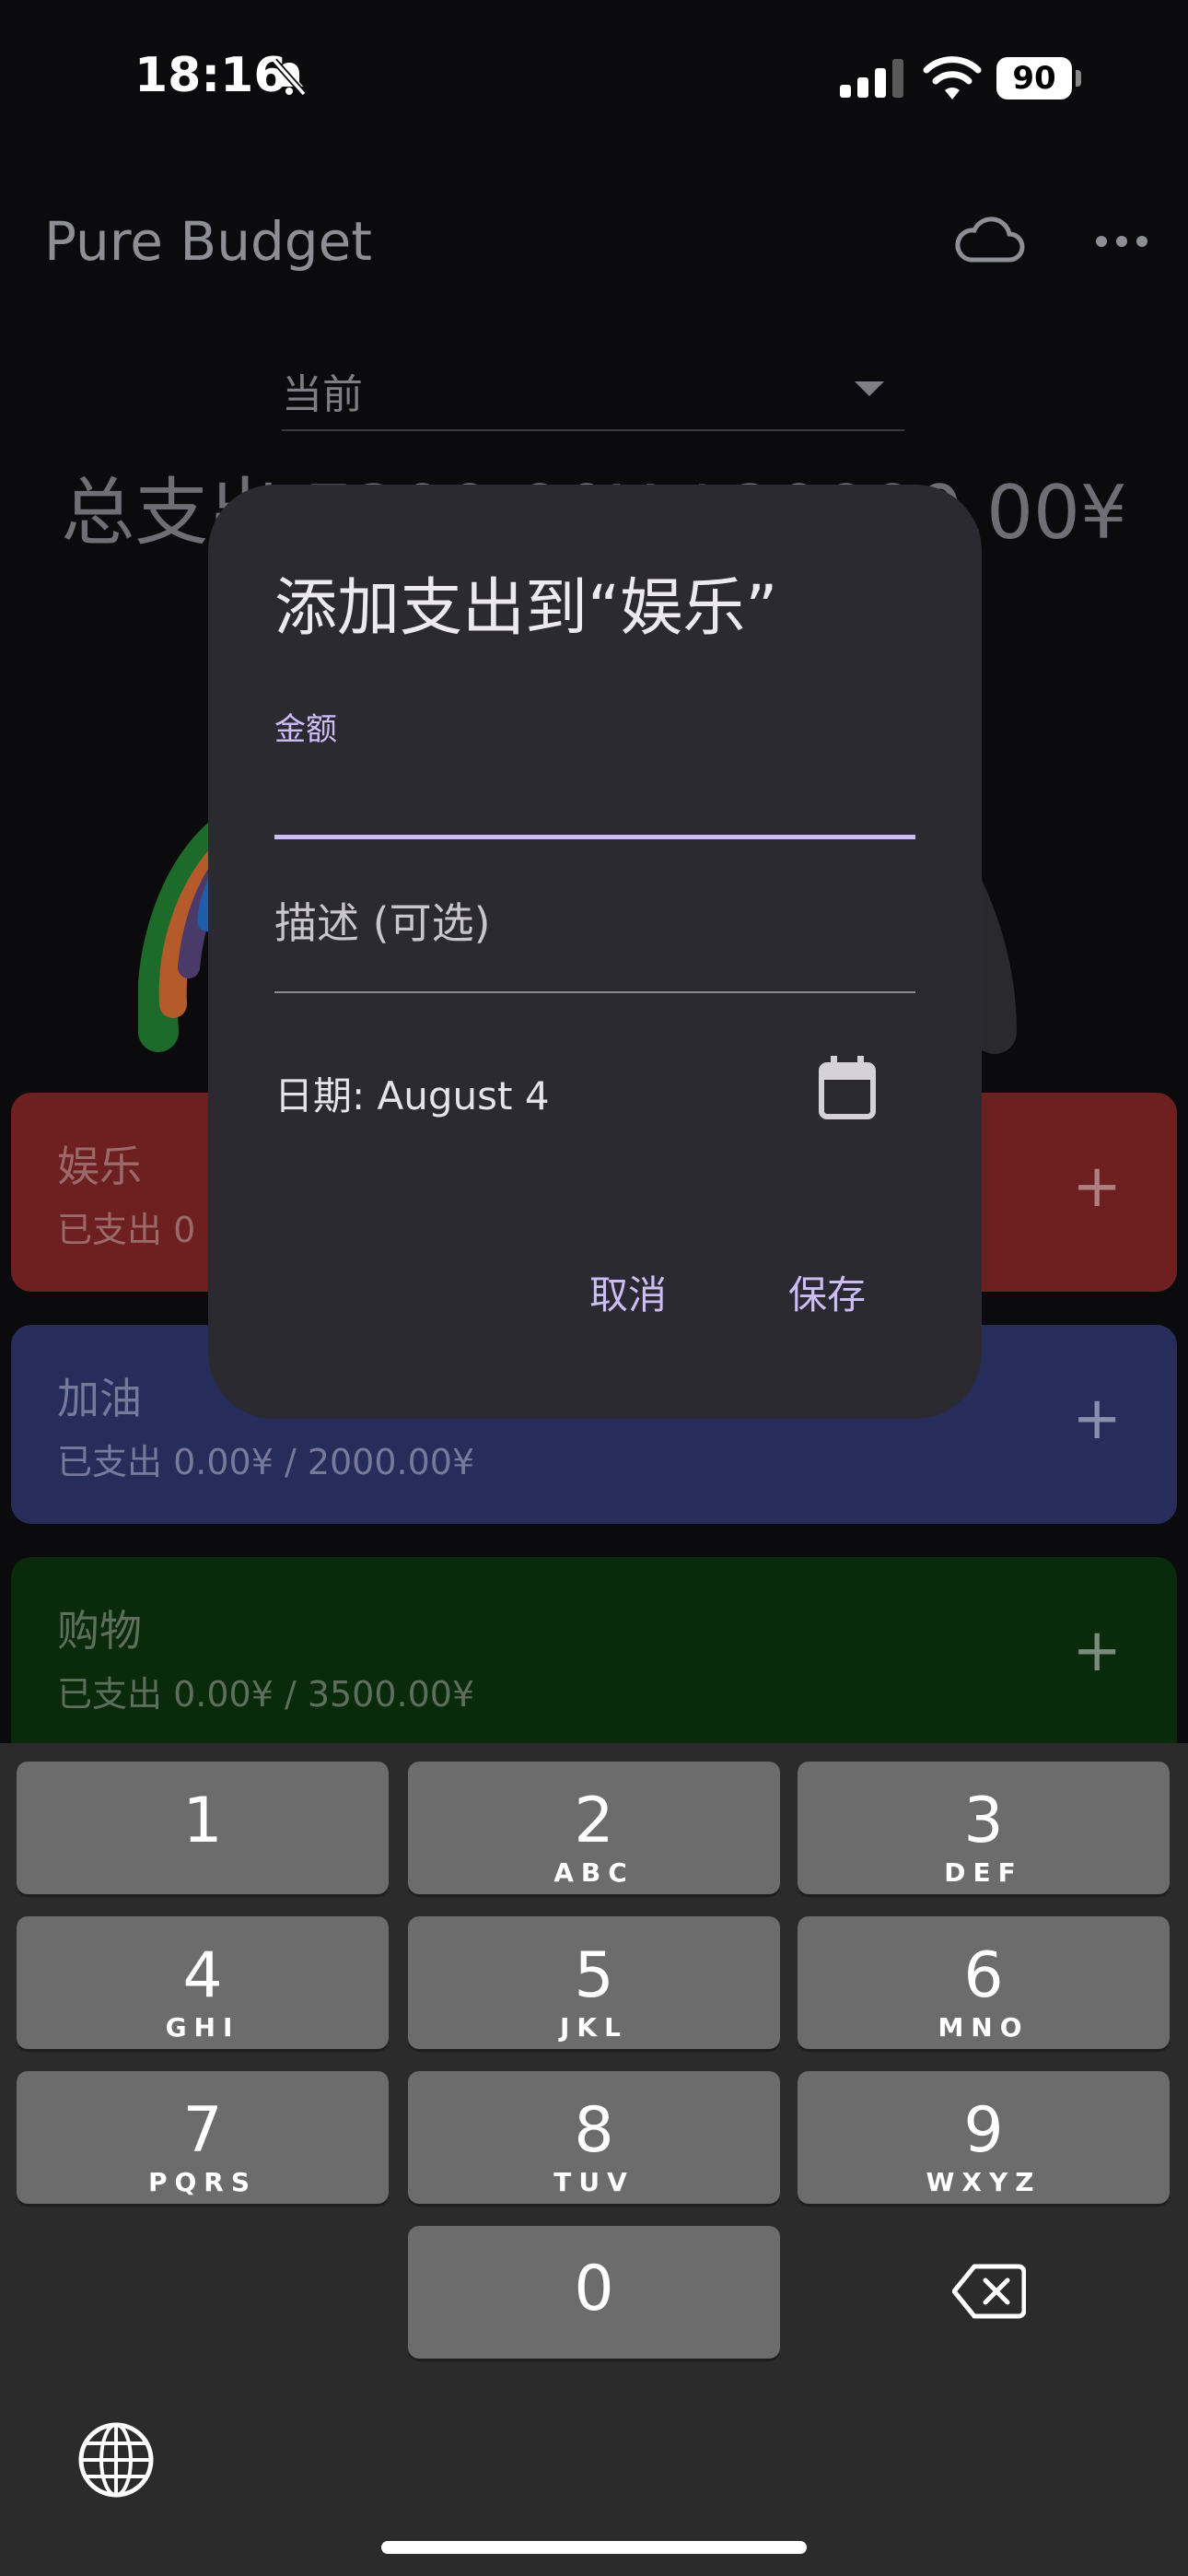  Describe the element at coordinates (869, 388) in the screenshot. I see `chevron-down-icon` at that location.